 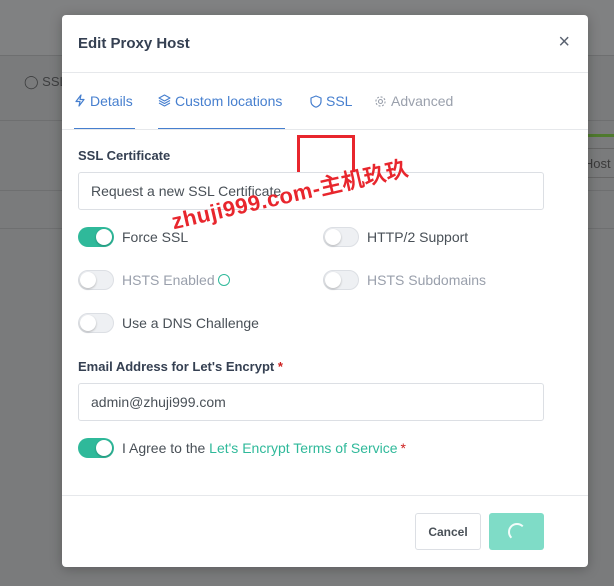 What do you see at coordinates (124, 155) in the screenshot?
I see `ssl-certificate-label: SSL Certificate` at bounding box center [124, 155].